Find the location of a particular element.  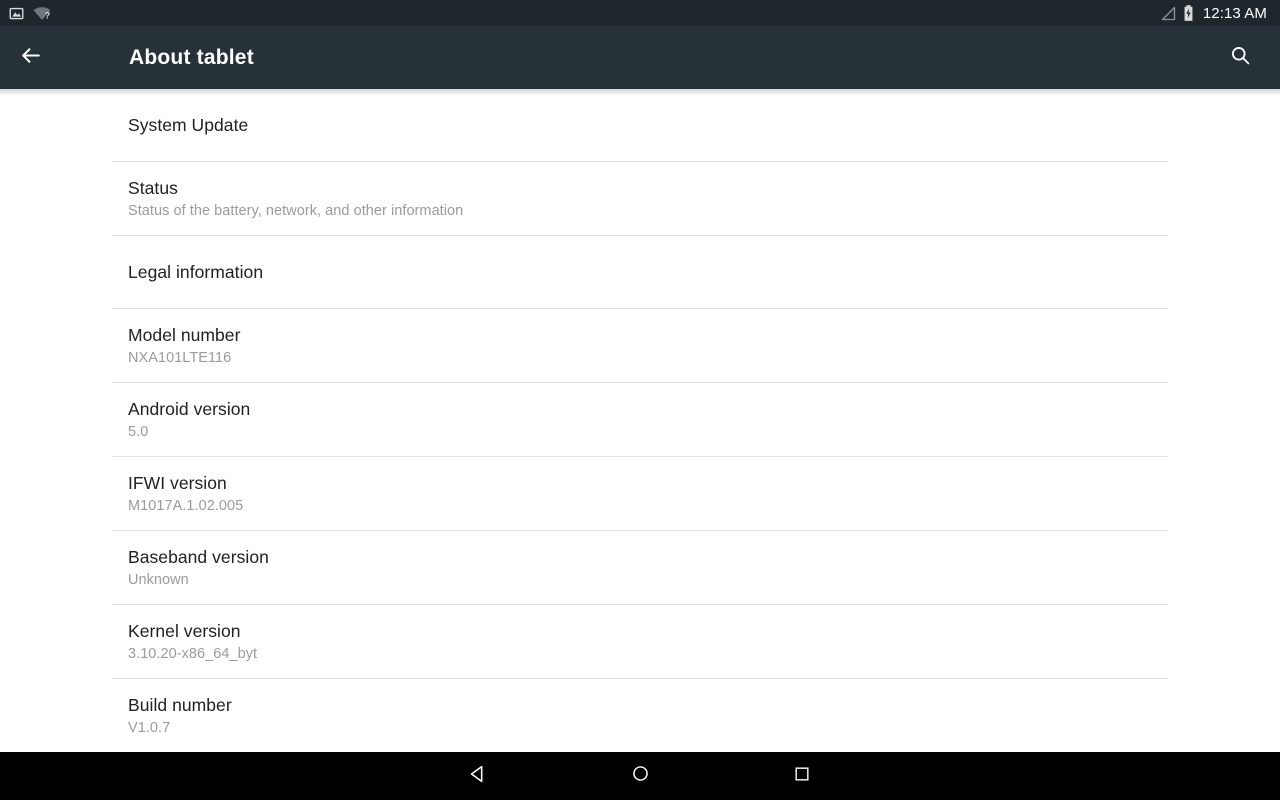

nav-recents-icon is located at coordinates (802, 776).